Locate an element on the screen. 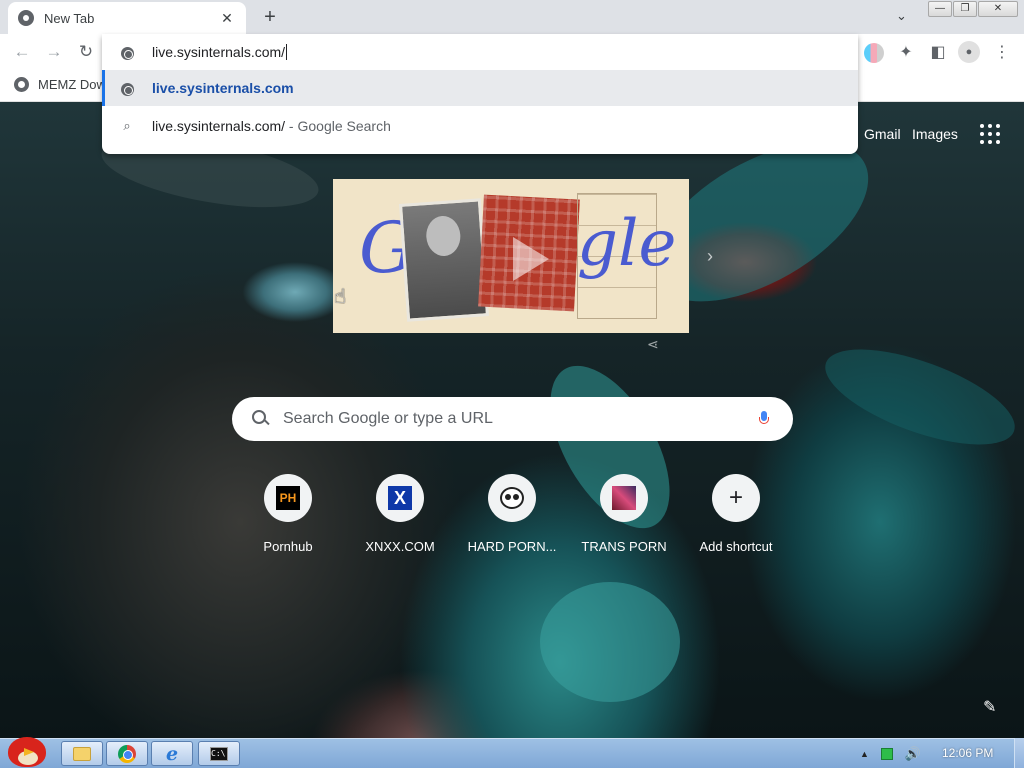 Image resolution: width=1024 pixels, height=768 pixels. shortcut-label: XNXX.COM is located at coordinates (400, 546).